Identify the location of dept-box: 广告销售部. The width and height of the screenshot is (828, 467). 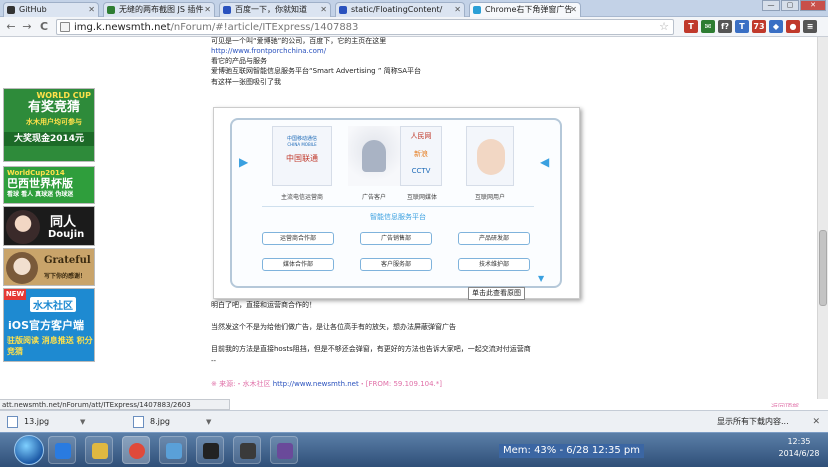
(396, 238).